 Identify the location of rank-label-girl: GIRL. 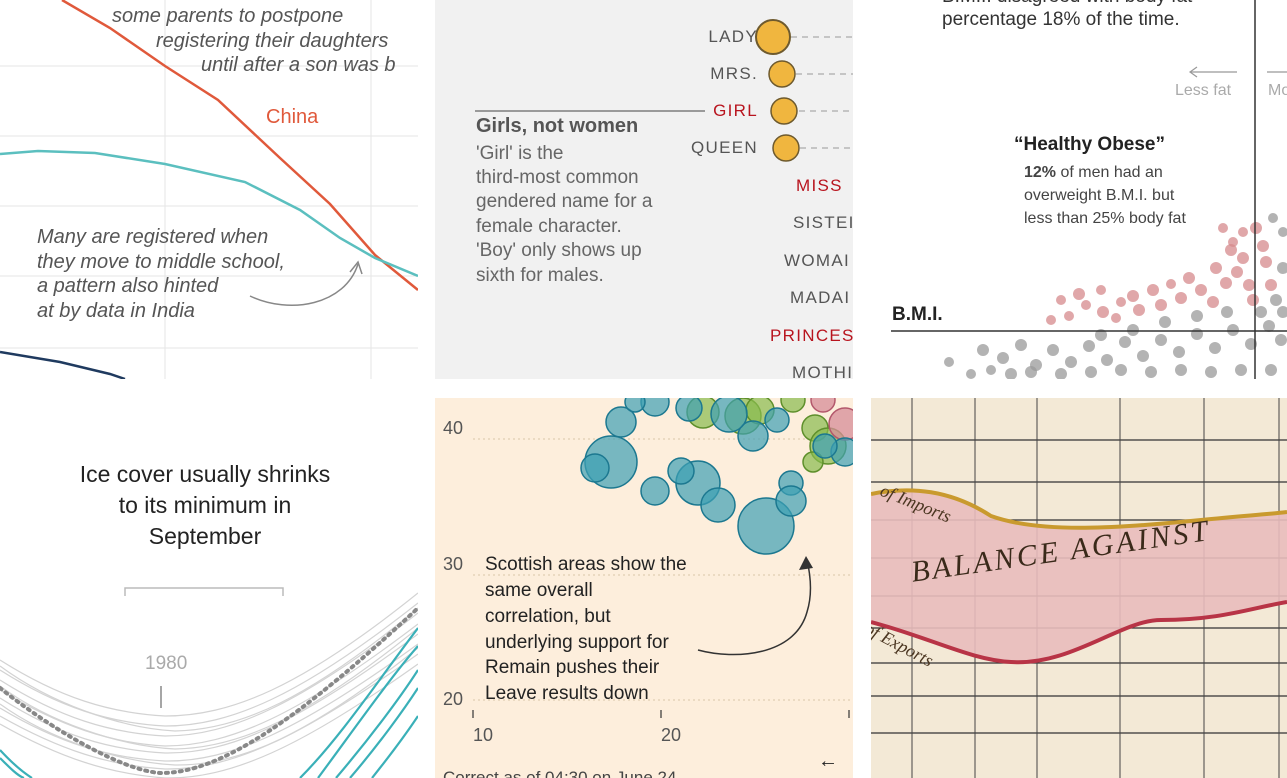
(735, 111).